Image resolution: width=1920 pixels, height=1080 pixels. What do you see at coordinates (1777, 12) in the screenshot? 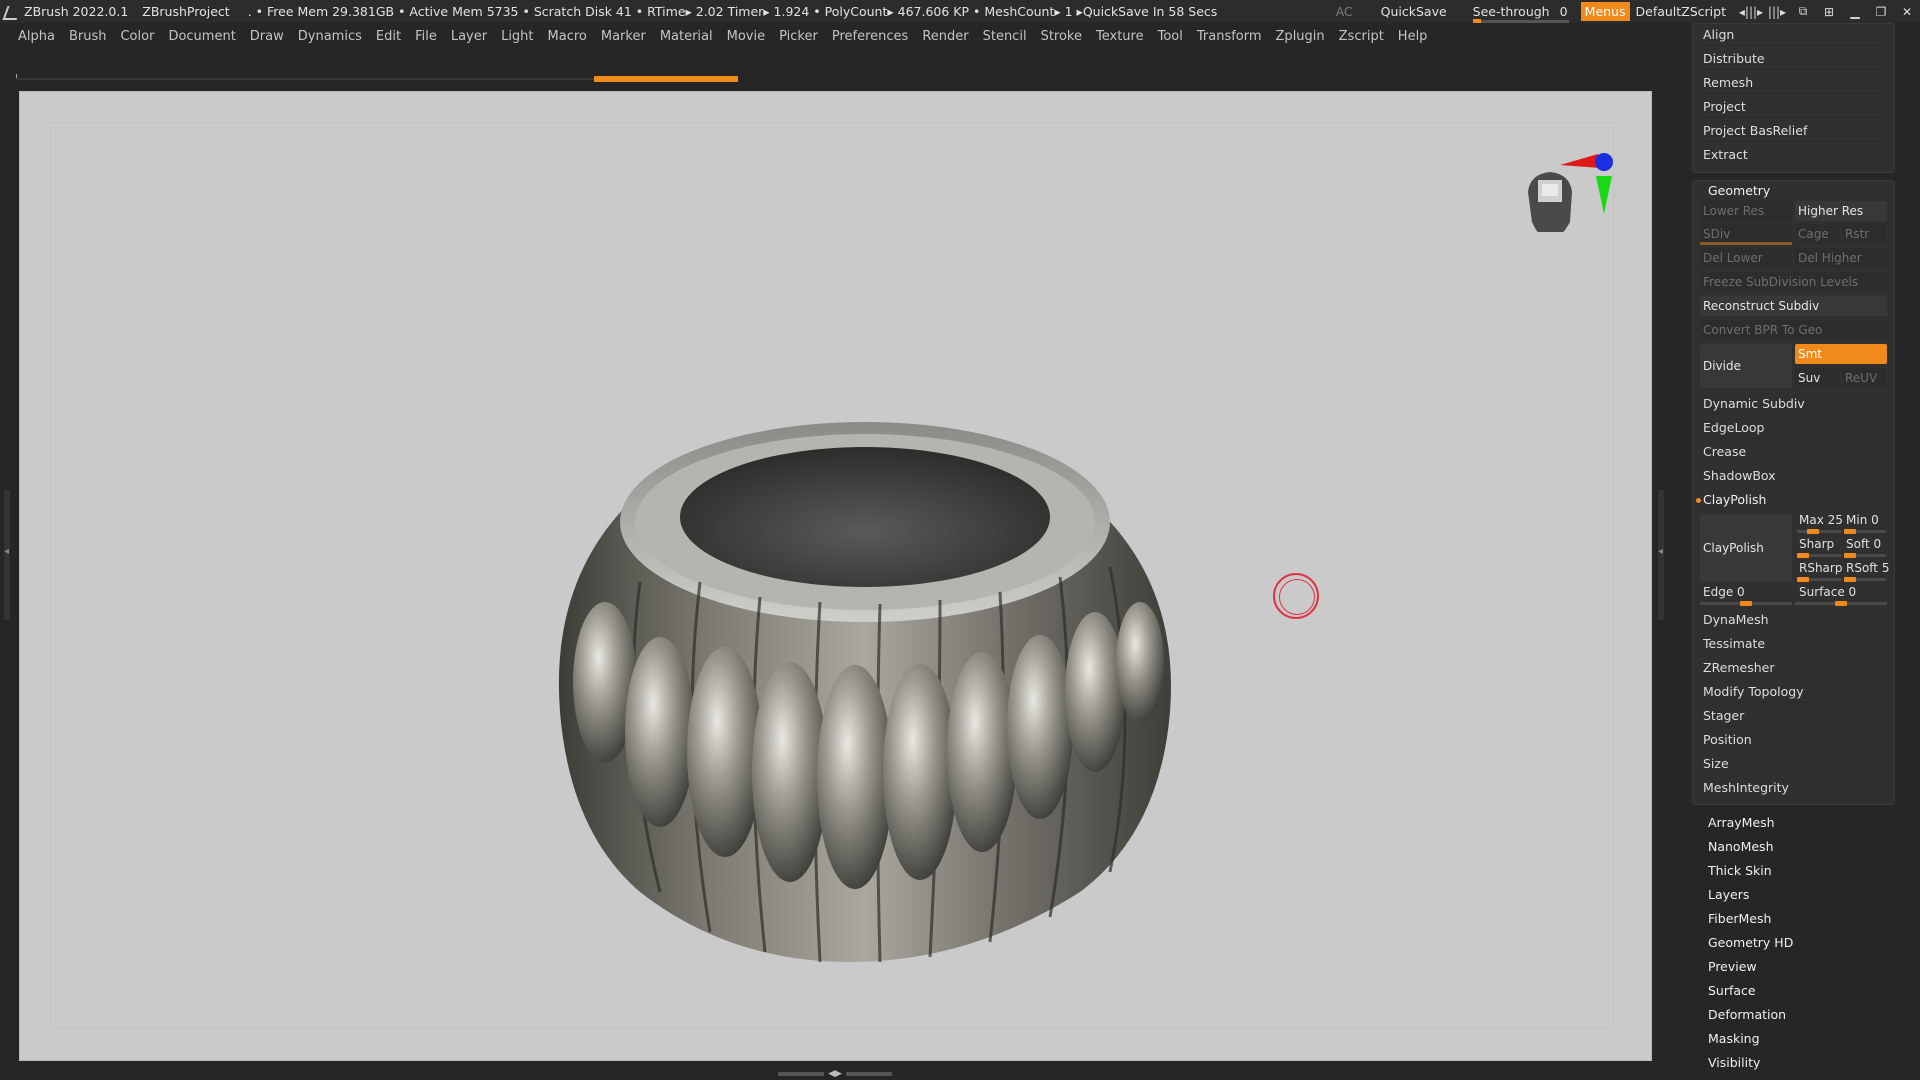
I see `ui-size-icon: |||▸` at bounding box center [1777, 12].